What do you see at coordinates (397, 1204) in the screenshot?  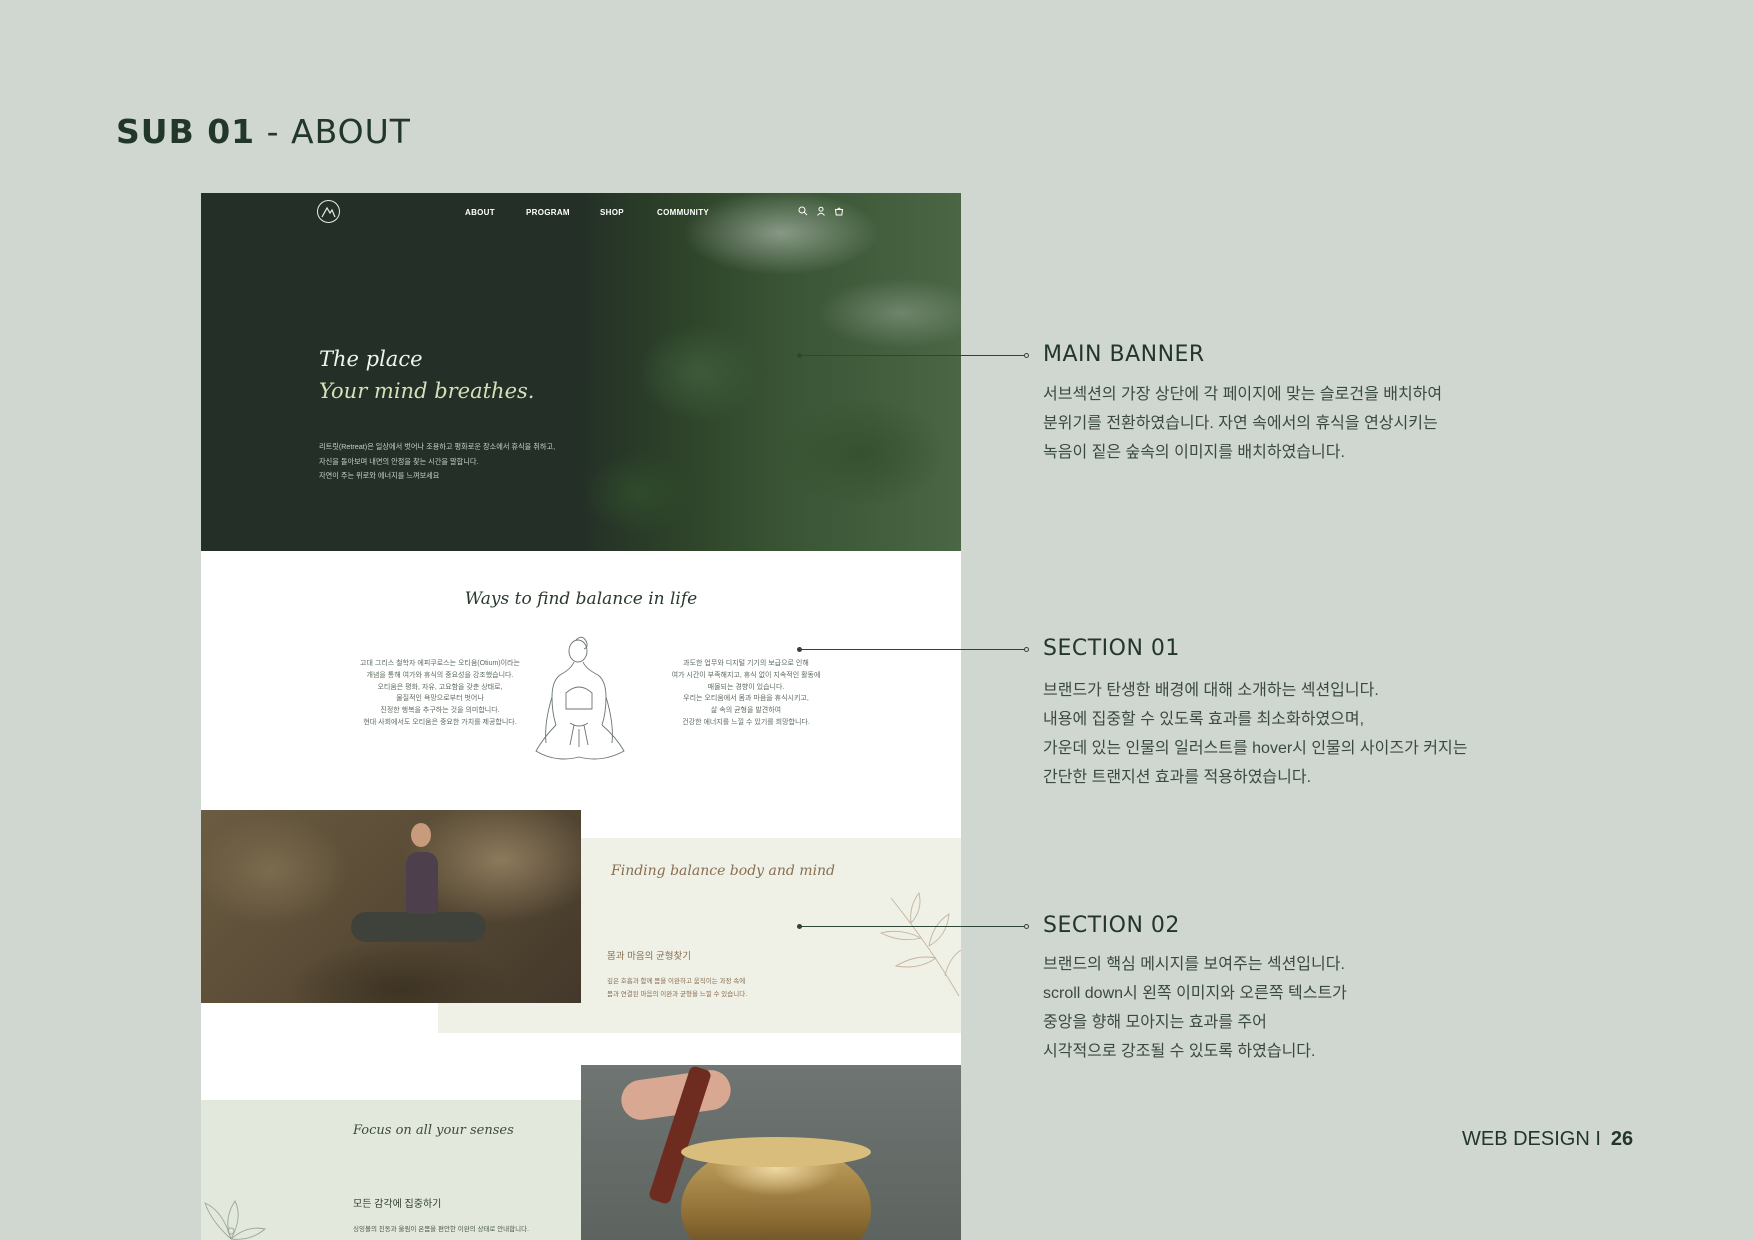 I see `section03-subtitle: 모든 감각에 집중하기` at bounding box center [397, 1204].